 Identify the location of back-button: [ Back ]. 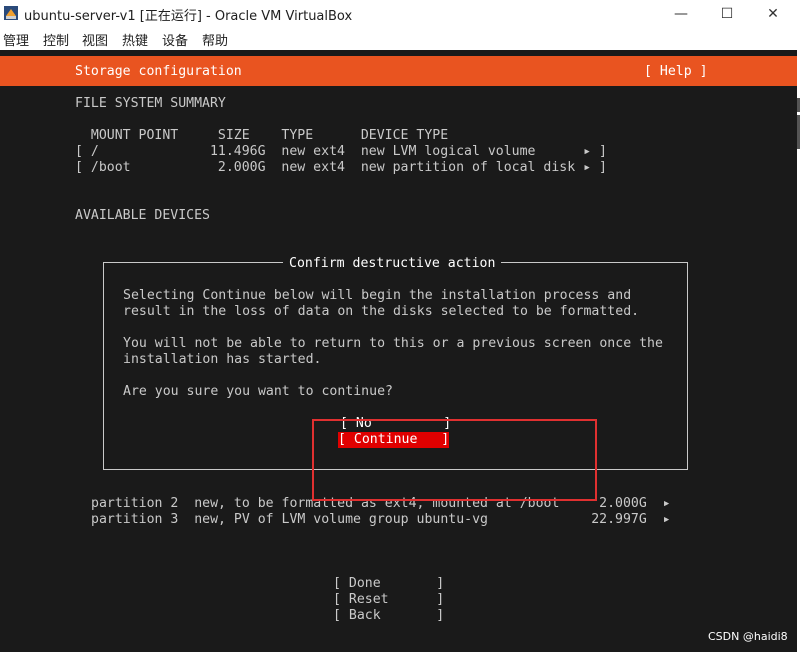
(388, 616).